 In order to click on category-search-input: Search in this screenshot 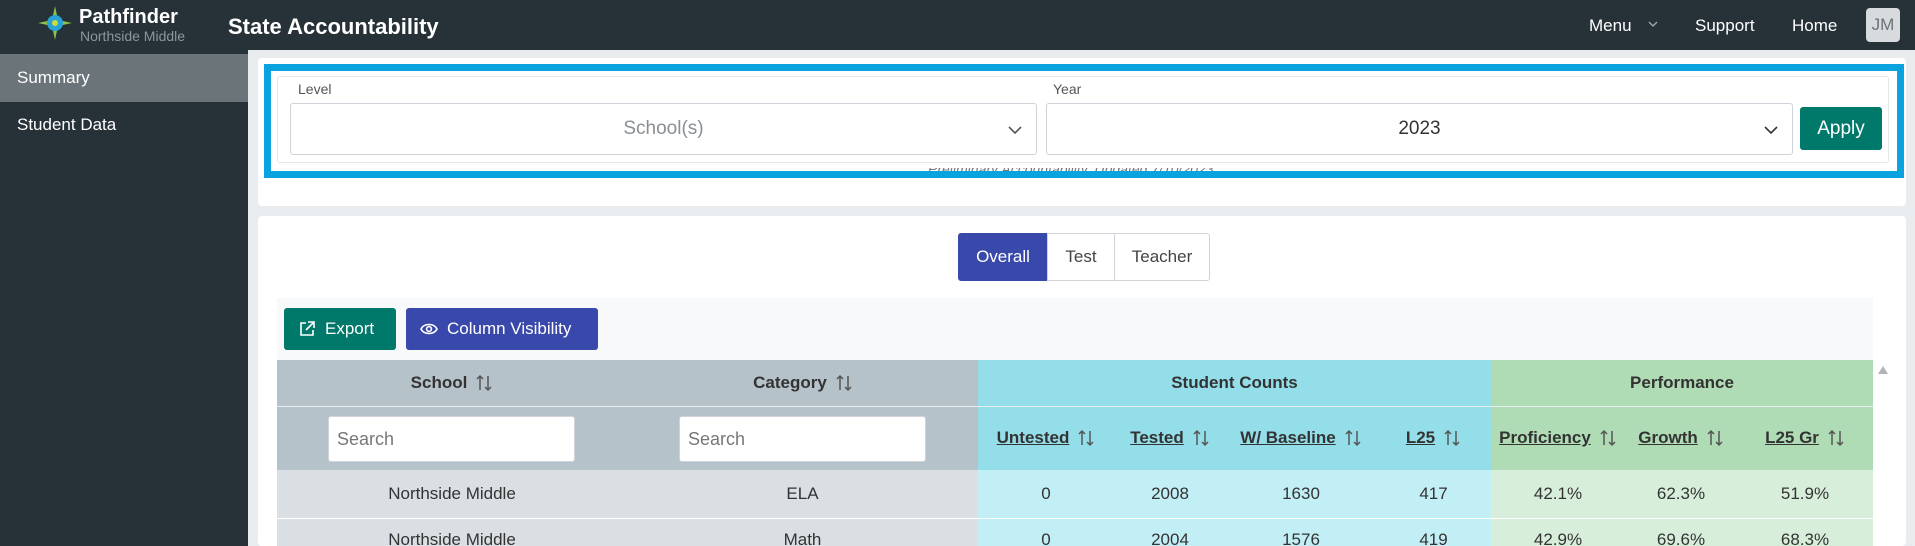, I will do `click(802, 439)`.